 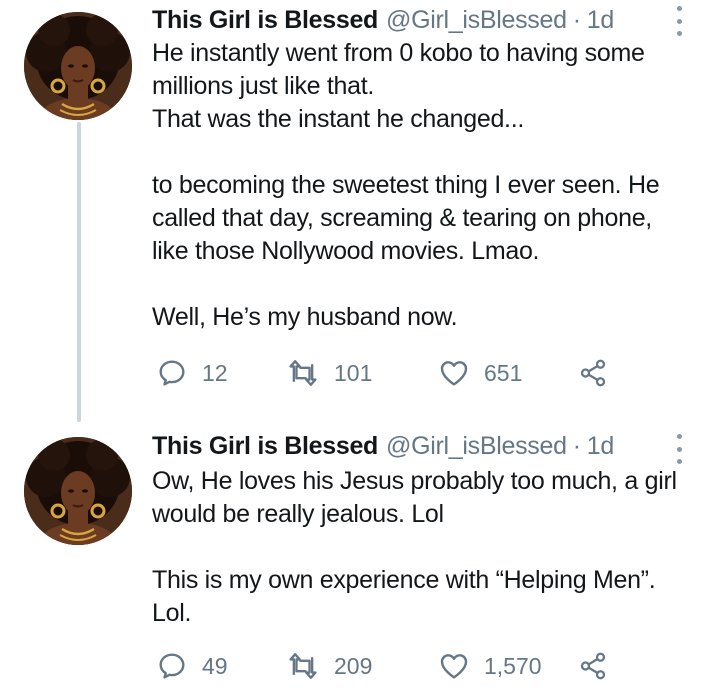 What do you see at coordinates (305, 317) in the screenshot?
I see `tweet-line: Well, He’s my husband now.` at bounding box center [305, 317].